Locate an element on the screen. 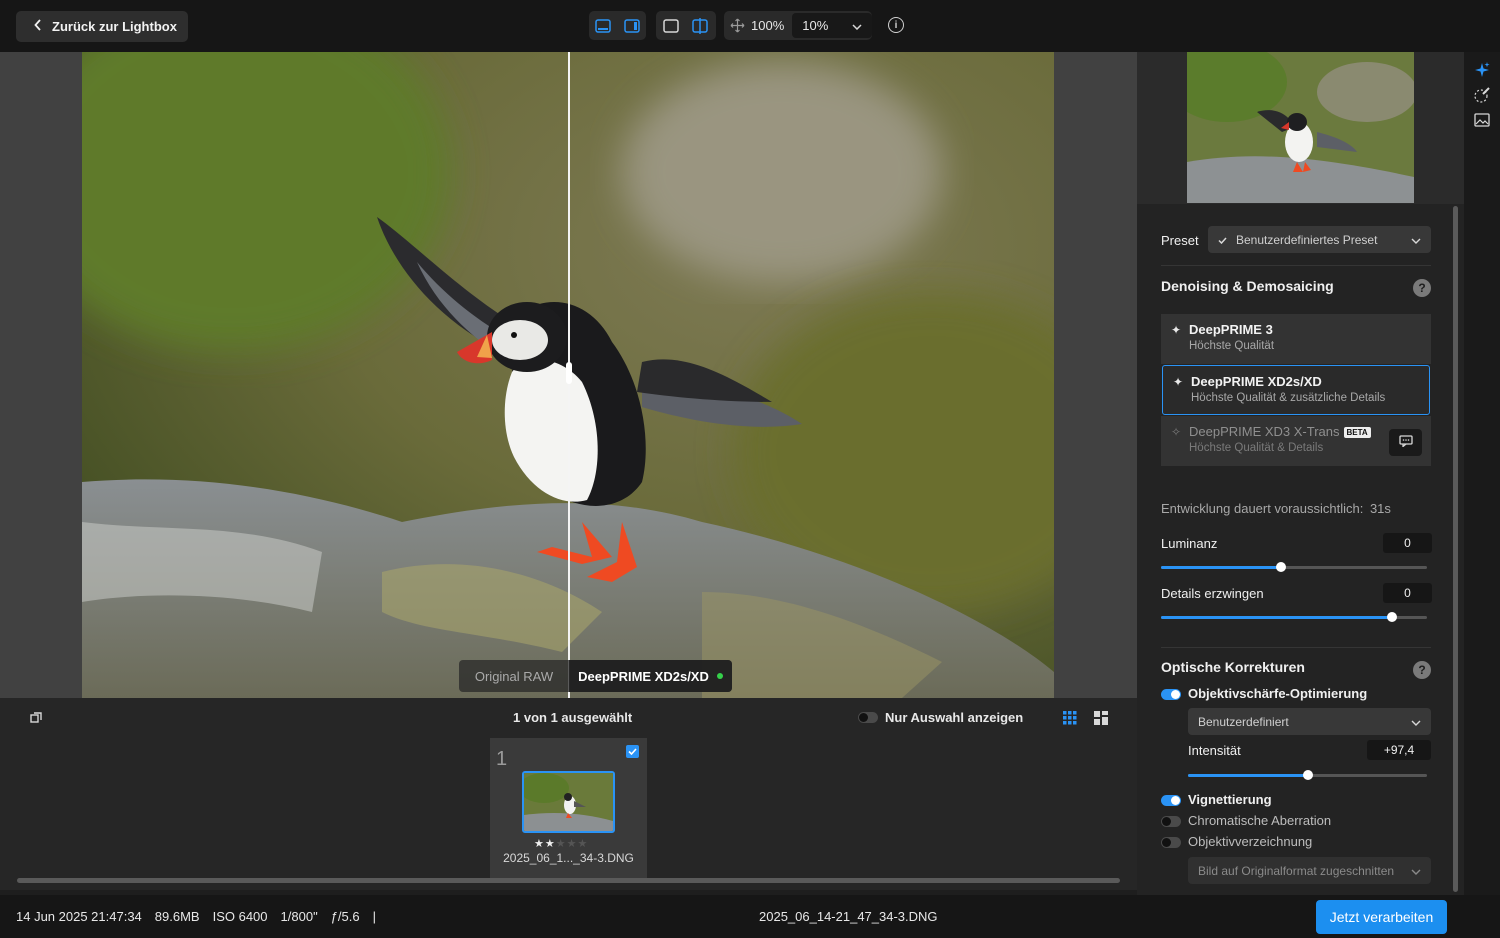 Image resolution: width=1500 pixels, height=938 pixels. current-filename: 2025_06_14-21_47_34-3.DNG is located at coordinates (848, 916).